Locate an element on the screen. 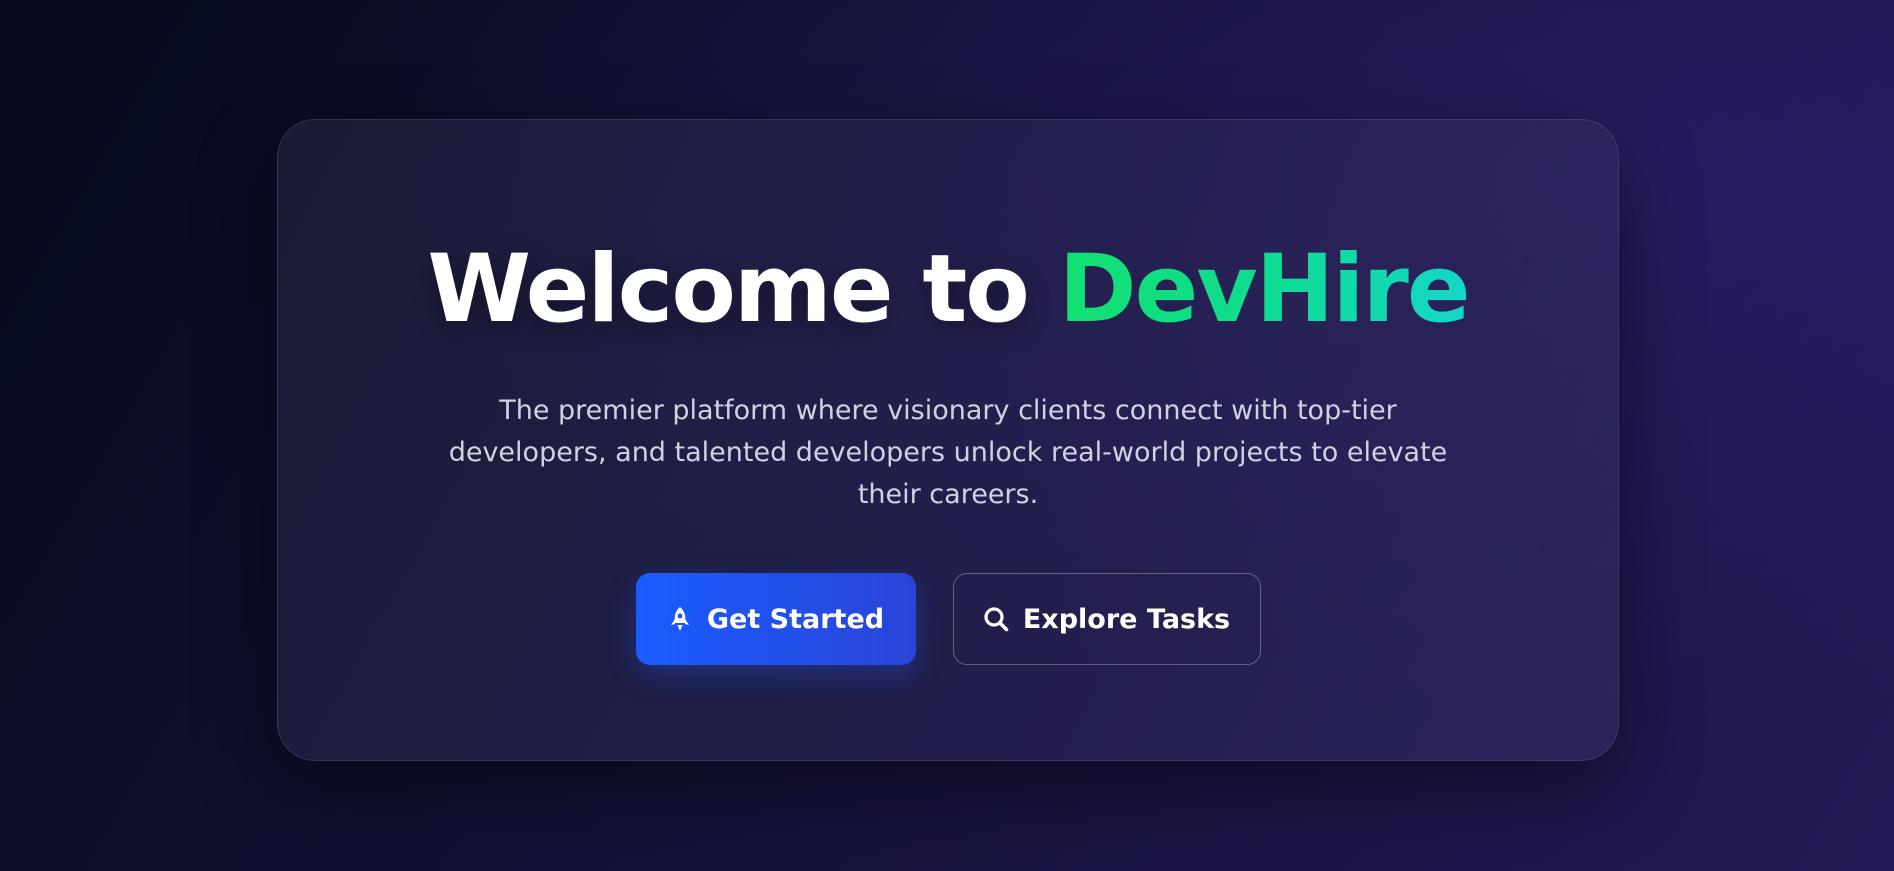  get-started-label: Get Started is located at coordinates (795, 619).